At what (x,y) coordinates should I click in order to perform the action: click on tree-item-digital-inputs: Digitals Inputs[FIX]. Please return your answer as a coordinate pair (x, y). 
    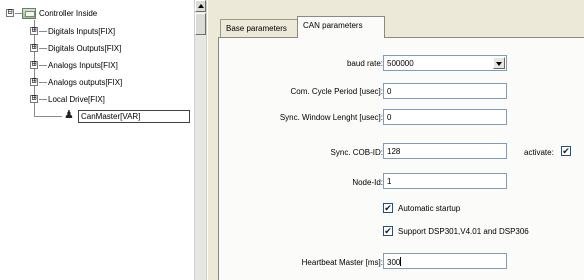
    Looking at the image, I should click on (81, 31).